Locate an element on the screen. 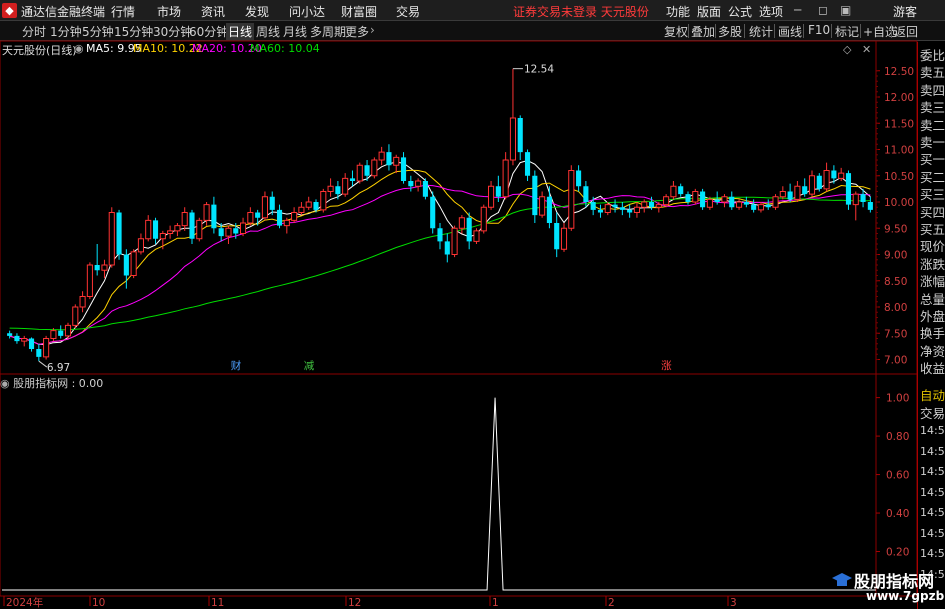 Image resolution: width=945 pixels, height=609 pixels. trade-label: 交易 is located at coordinates (932, 413).